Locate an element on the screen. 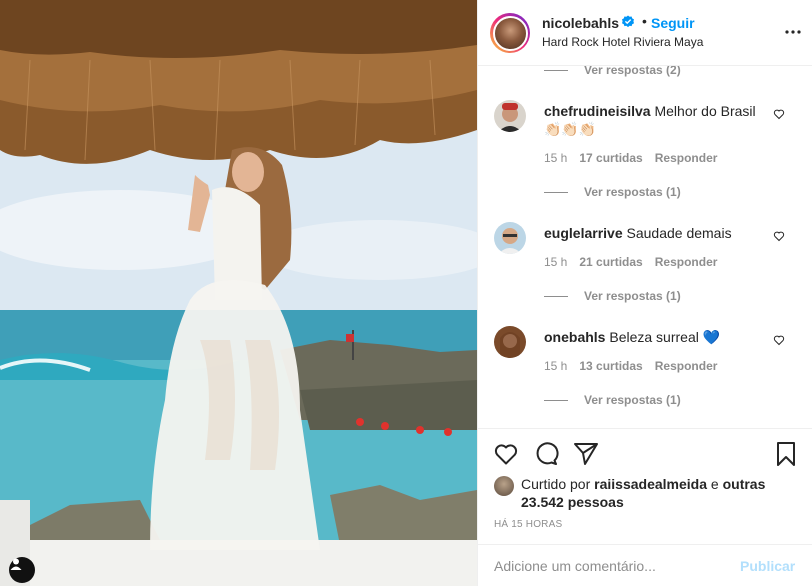 Image resolution: width=812 pixels, height=586 pixels. more-options-icon is located at coordinates (793, 32).